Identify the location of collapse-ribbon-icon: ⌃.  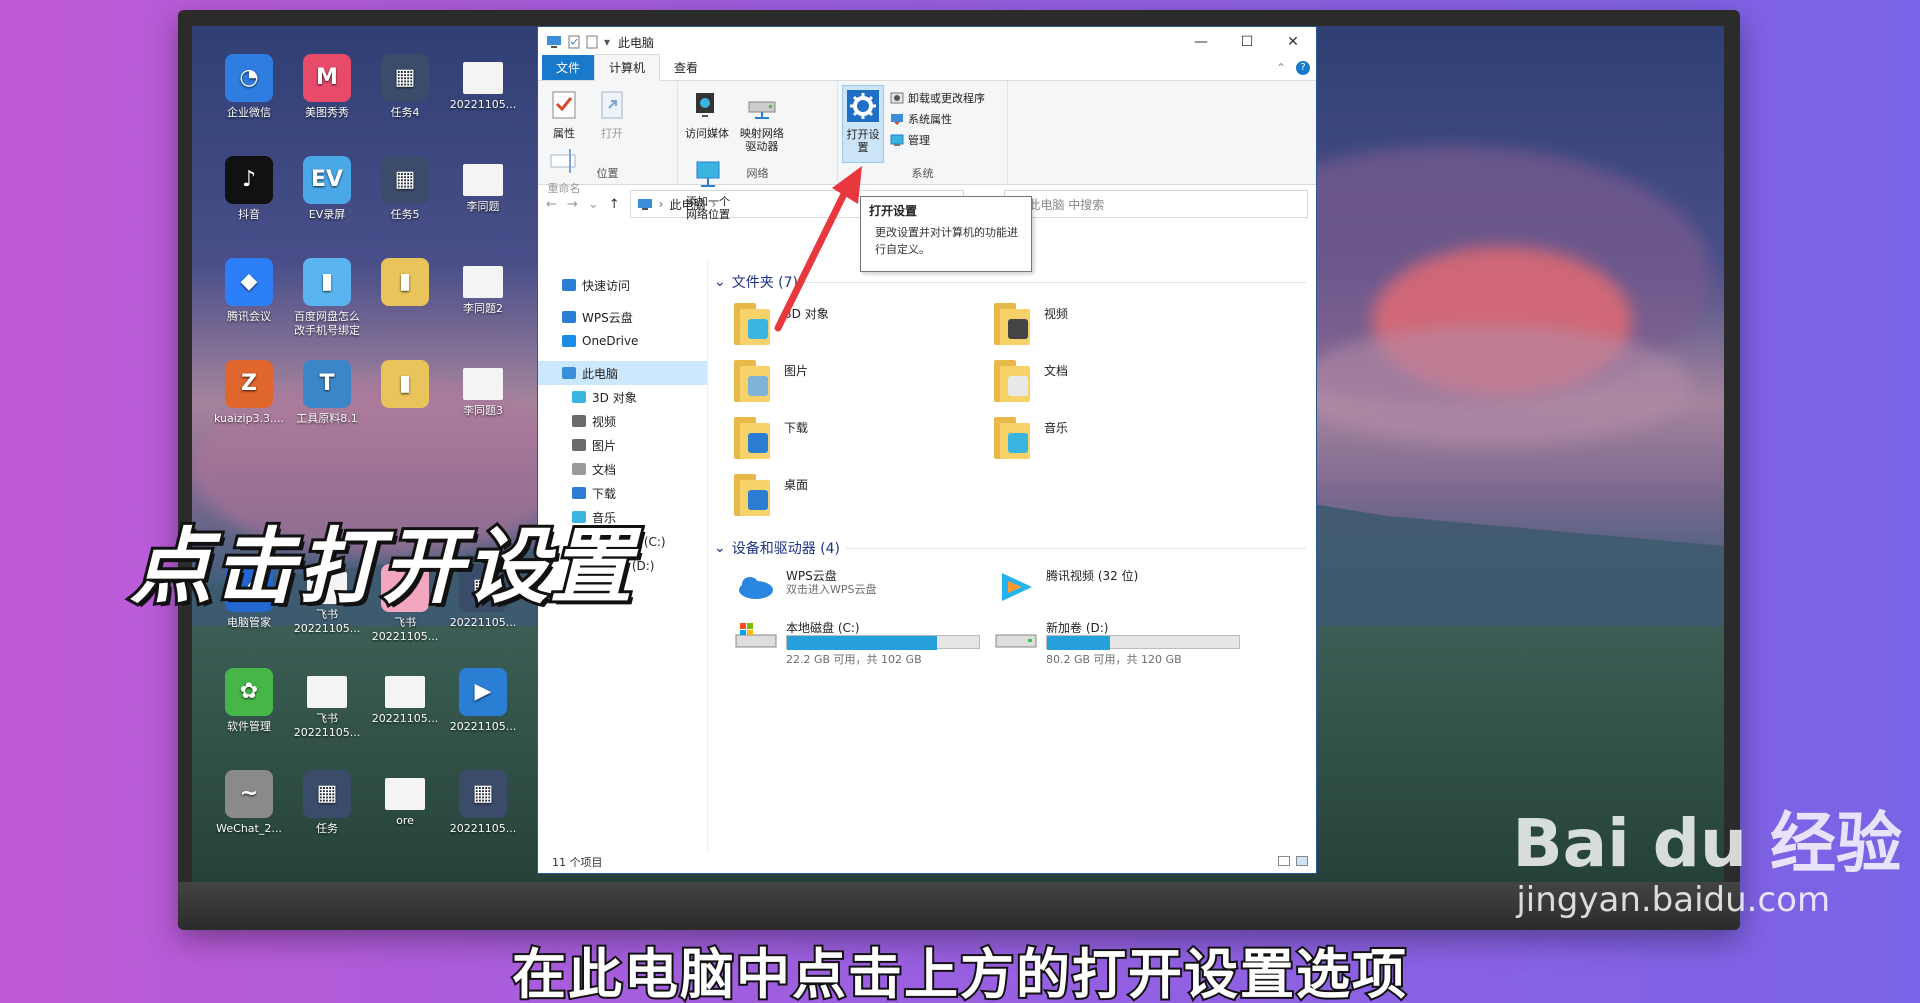
(1281, 68).